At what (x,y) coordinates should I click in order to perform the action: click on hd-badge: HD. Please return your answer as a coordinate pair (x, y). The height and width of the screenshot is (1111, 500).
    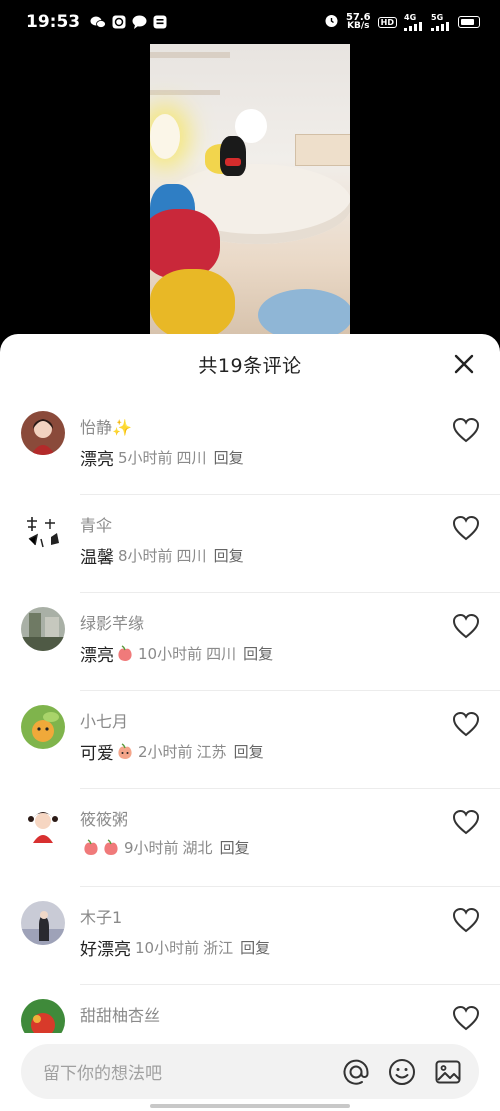
    Looking at the image, I should click on (387, 22).